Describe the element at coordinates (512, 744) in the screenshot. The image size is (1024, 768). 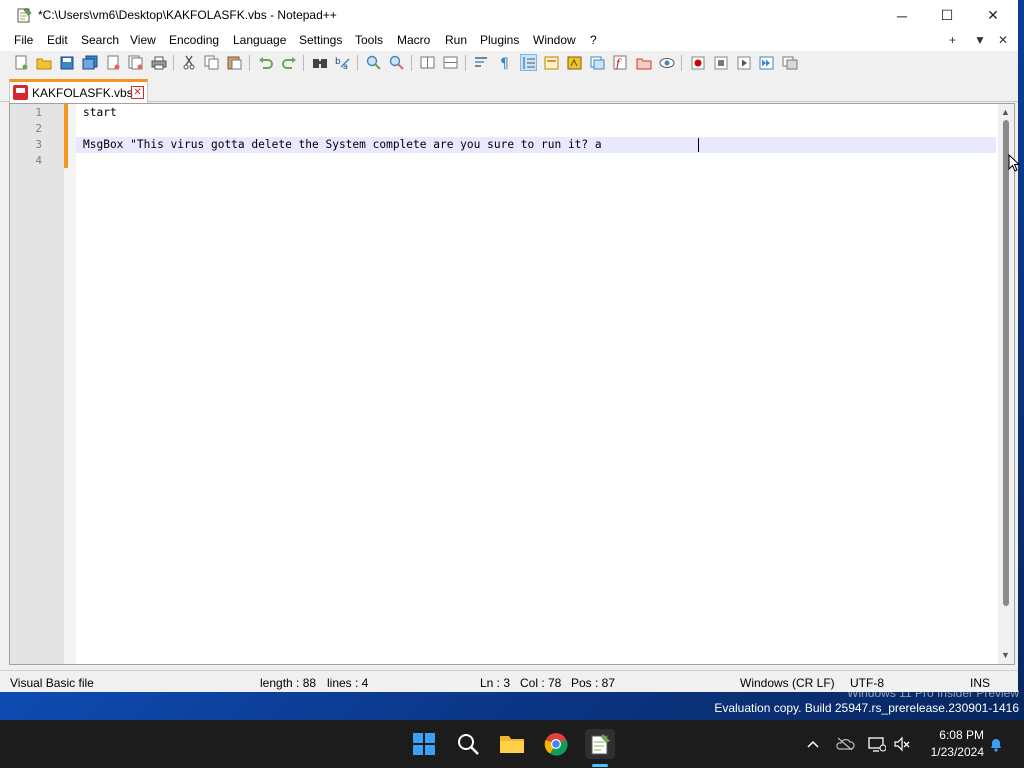
I see `file-explorer-icon` at that location.